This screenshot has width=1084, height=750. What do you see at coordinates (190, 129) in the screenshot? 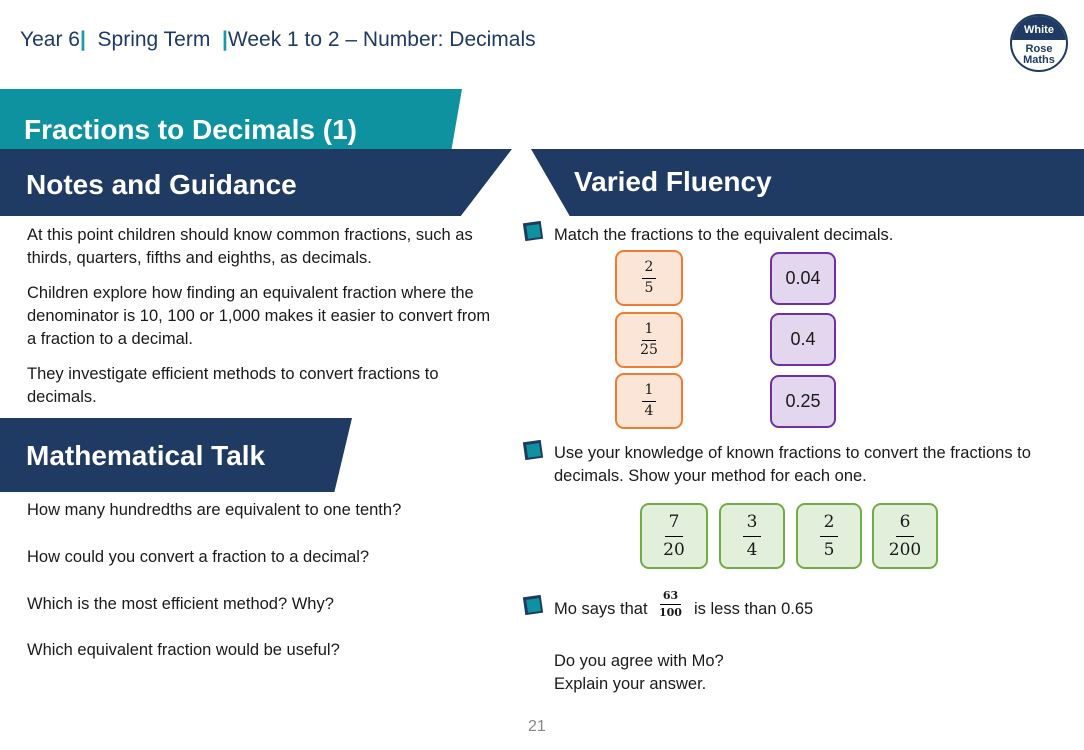
I see `lesson-title: Fractions to Decimals (1)` at bounding box center [190, 129].